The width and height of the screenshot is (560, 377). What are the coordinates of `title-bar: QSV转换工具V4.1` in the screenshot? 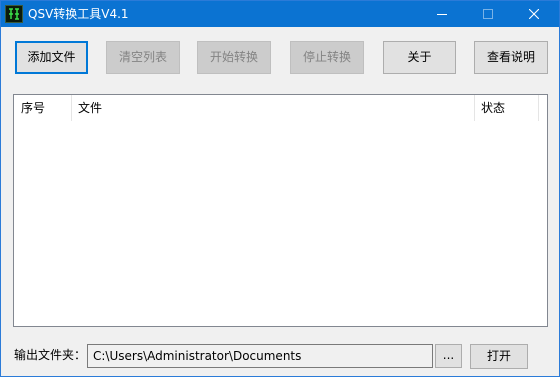 It's located at (280, 14).